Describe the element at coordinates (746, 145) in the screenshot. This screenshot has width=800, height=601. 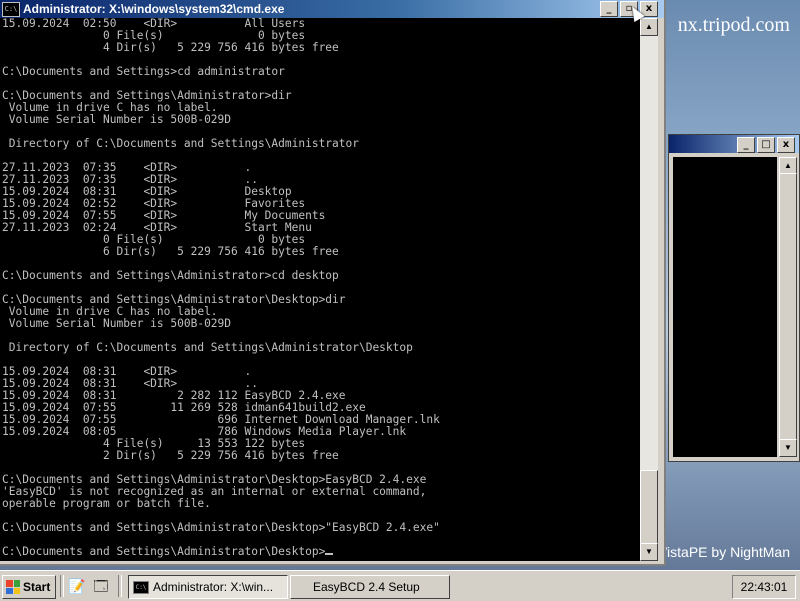
I see `setup-minimize-button: _` at that location.